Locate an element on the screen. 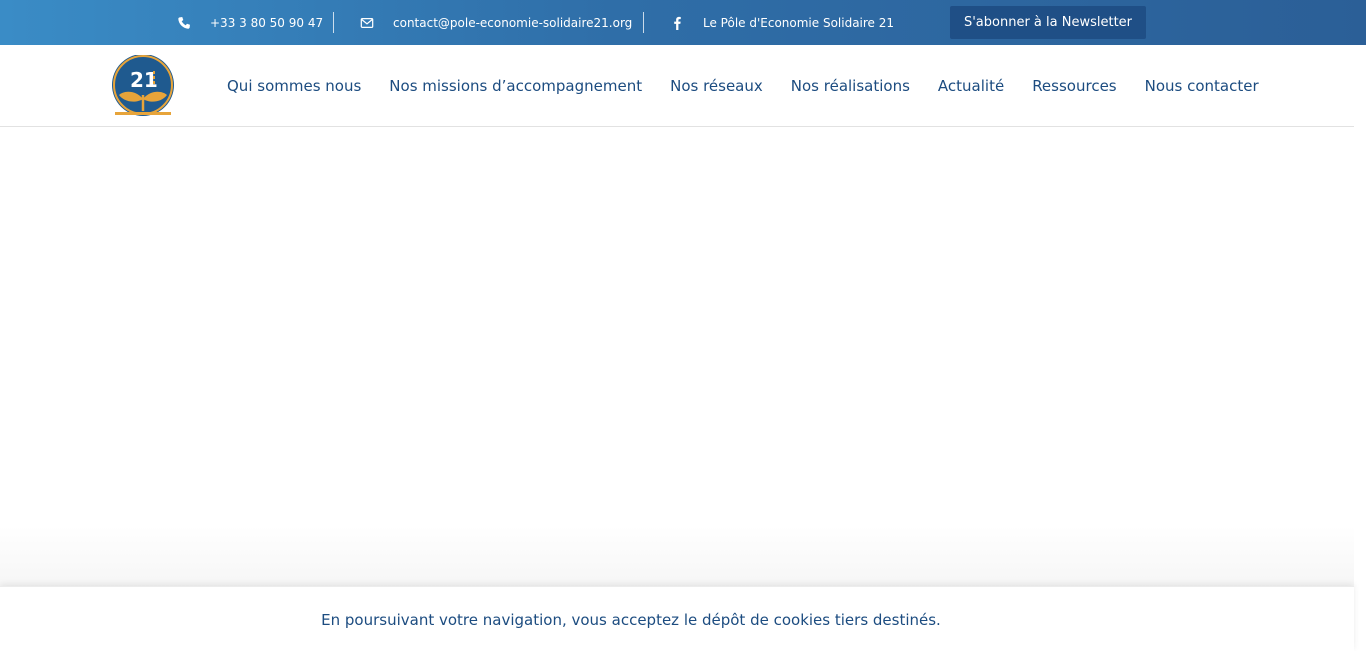 Image resolution: width=1366 pixels, height=651 pixels. nav-item-reseaux: Nos réseaux is located at coordinates (716, 86).